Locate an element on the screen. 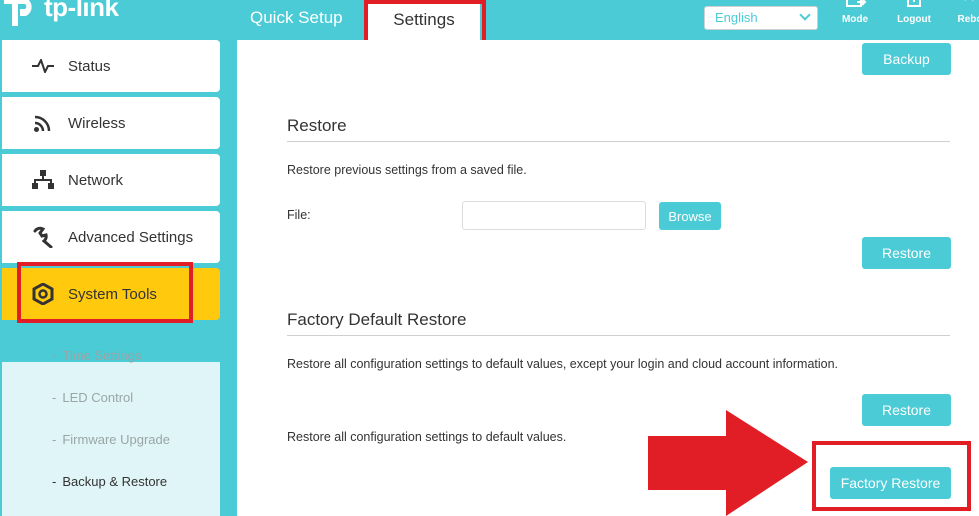  reboot-button: Rebo is located at coordinates (964, 15).